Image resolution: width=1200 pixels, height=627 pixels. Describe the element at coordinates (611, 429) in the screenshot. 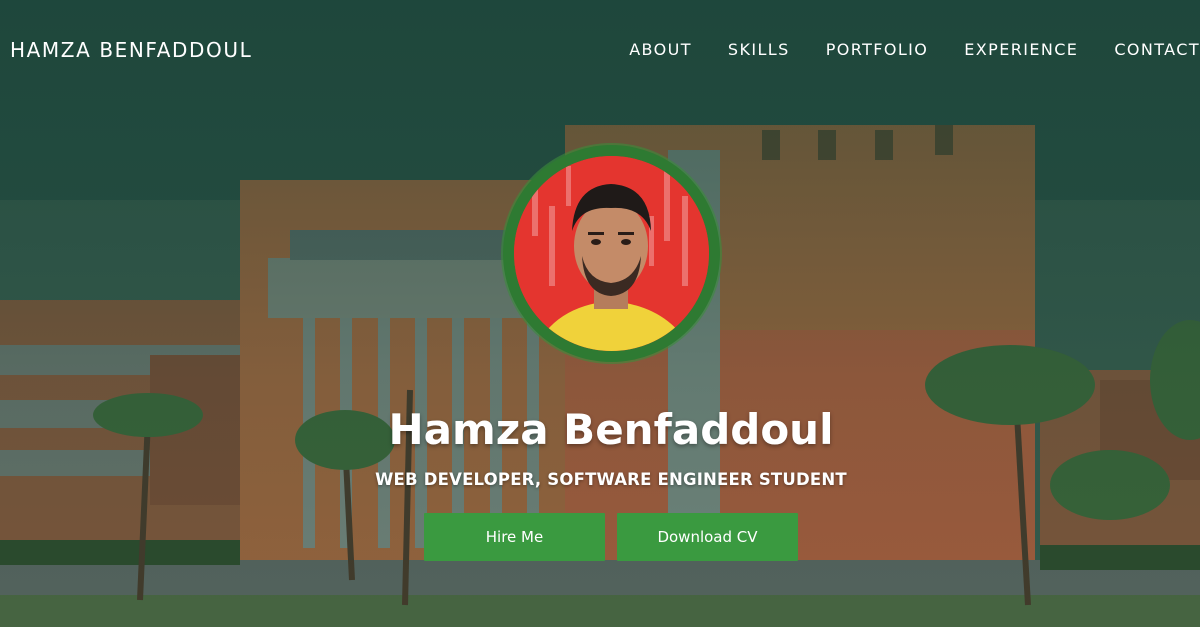

I see `hero-name: Hamza Benfaddoul` at that location.